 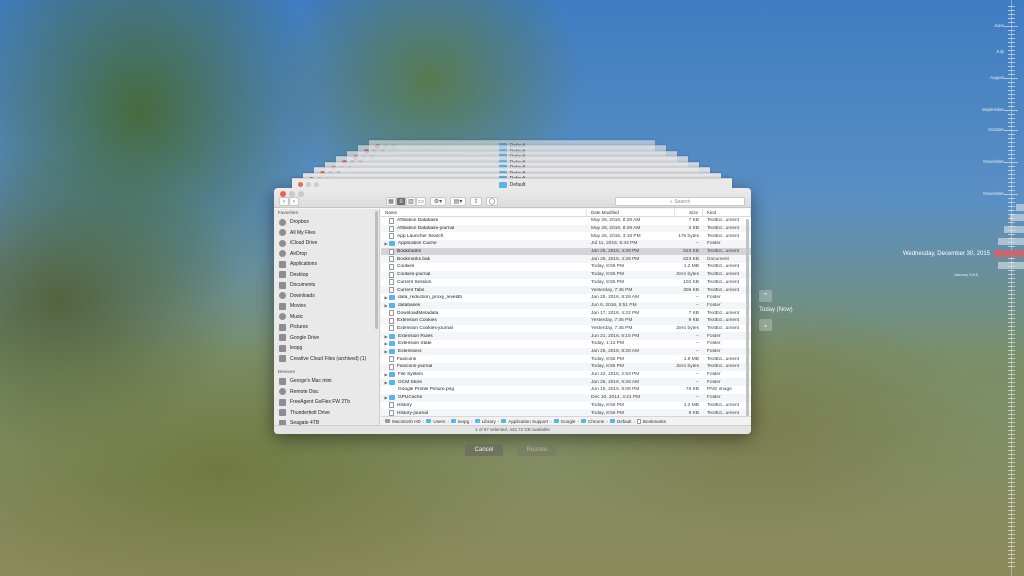 I want to click on timeline-month-label: August, so click(x=997, y=77).